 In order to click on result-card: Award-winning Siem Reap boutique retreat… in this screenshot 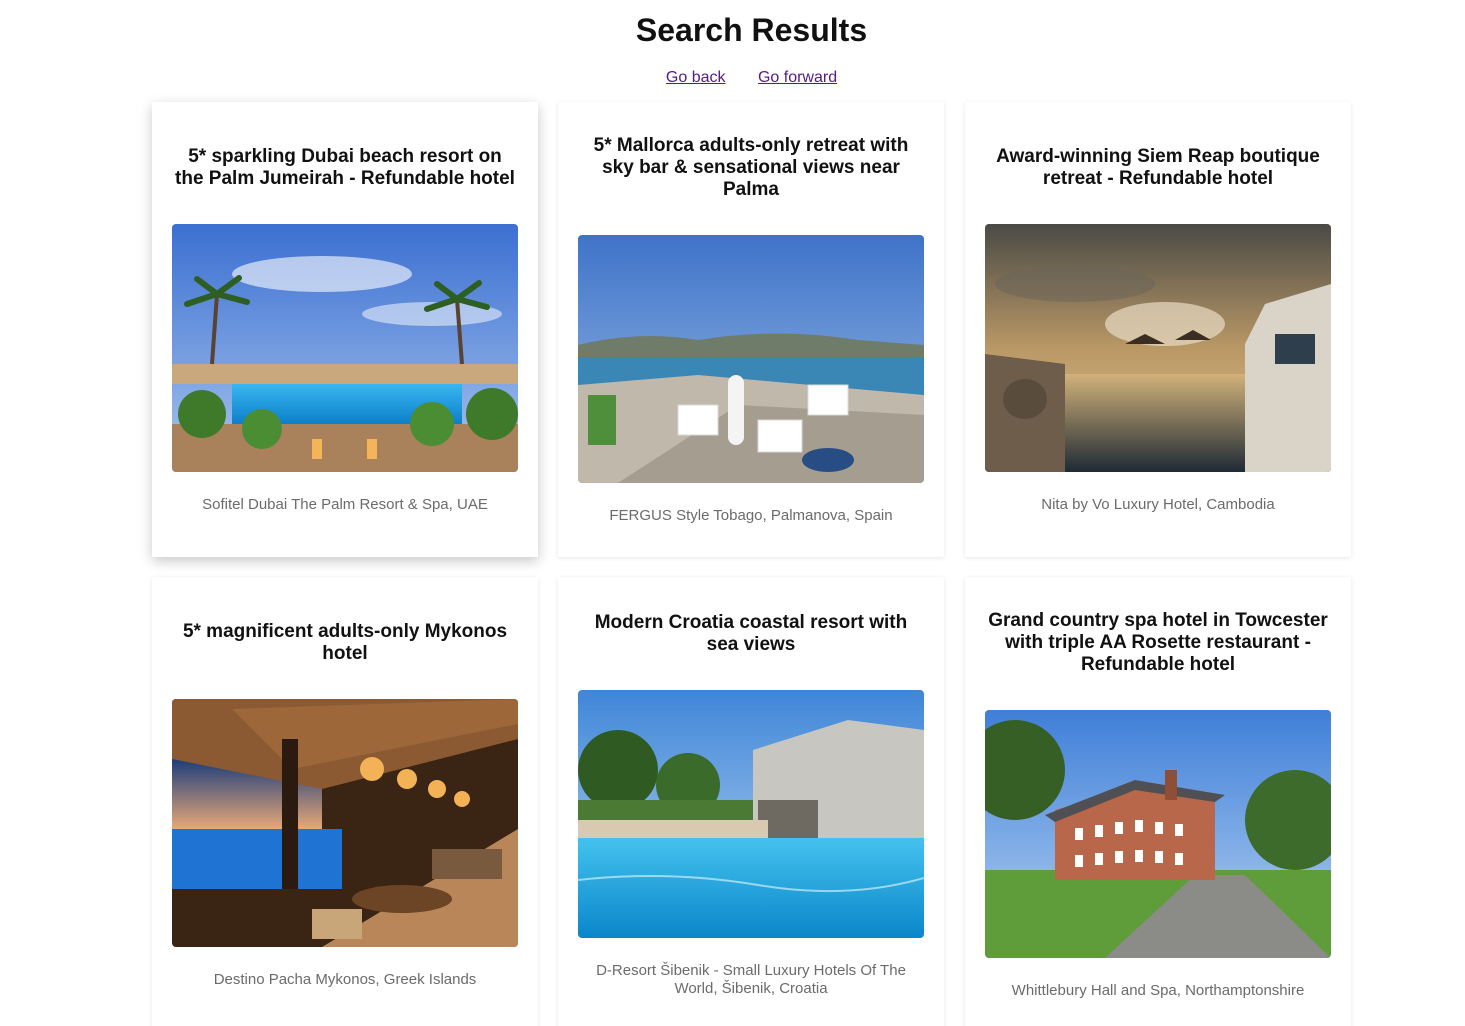, I will do `click(1158, 329)`.